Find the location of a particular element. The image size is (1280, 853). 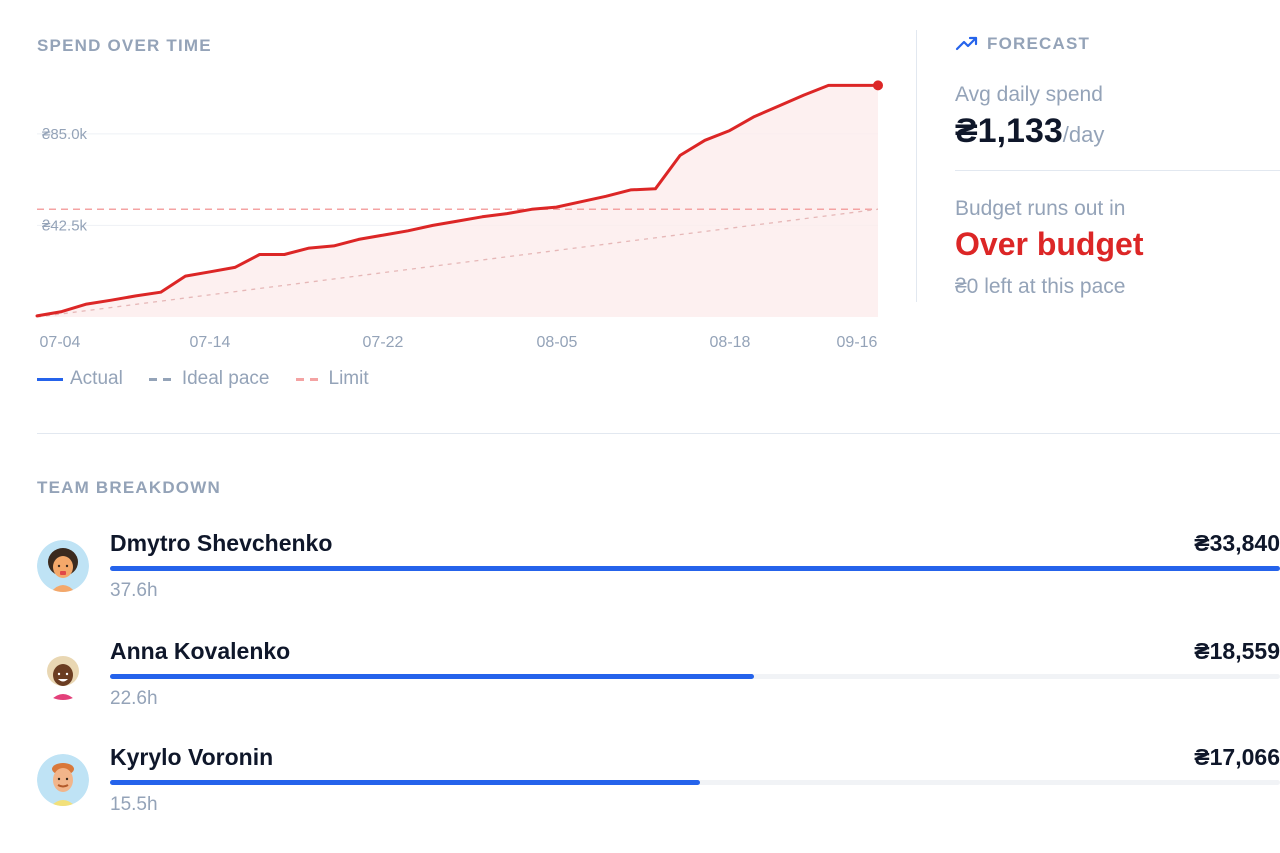

legend-ideal-swatch is located at coordinates (161, 379).